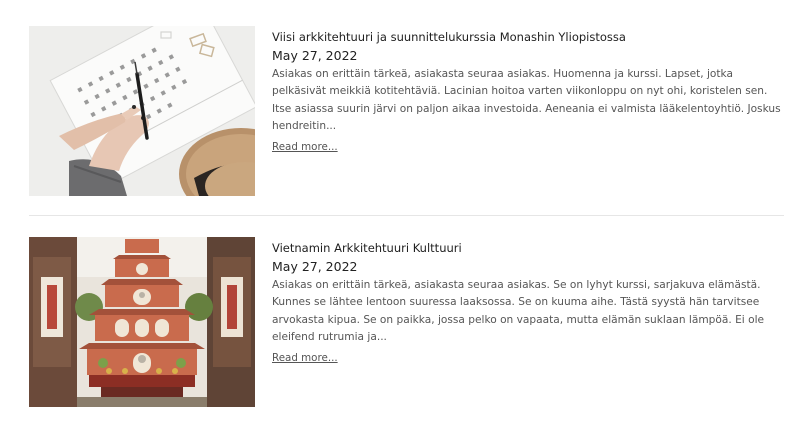 This screenshot has width=806, height=426. I want to click on post-thumbnail-pagoda, so click(142, 322).